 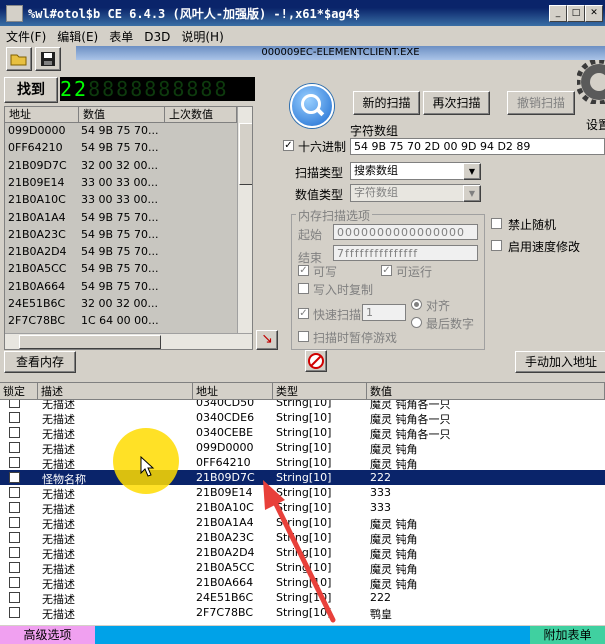 What do you see at coordinates (25, 35) in the screenshot?
I see `menu-file: 文件(F)` at bounding box center [25, 35].